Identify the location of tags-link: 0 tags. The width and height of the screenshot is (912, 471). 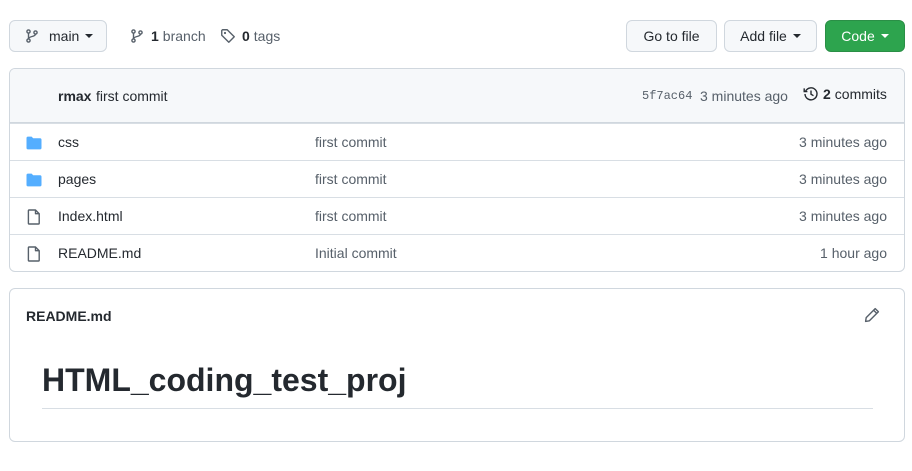
(250, 36).